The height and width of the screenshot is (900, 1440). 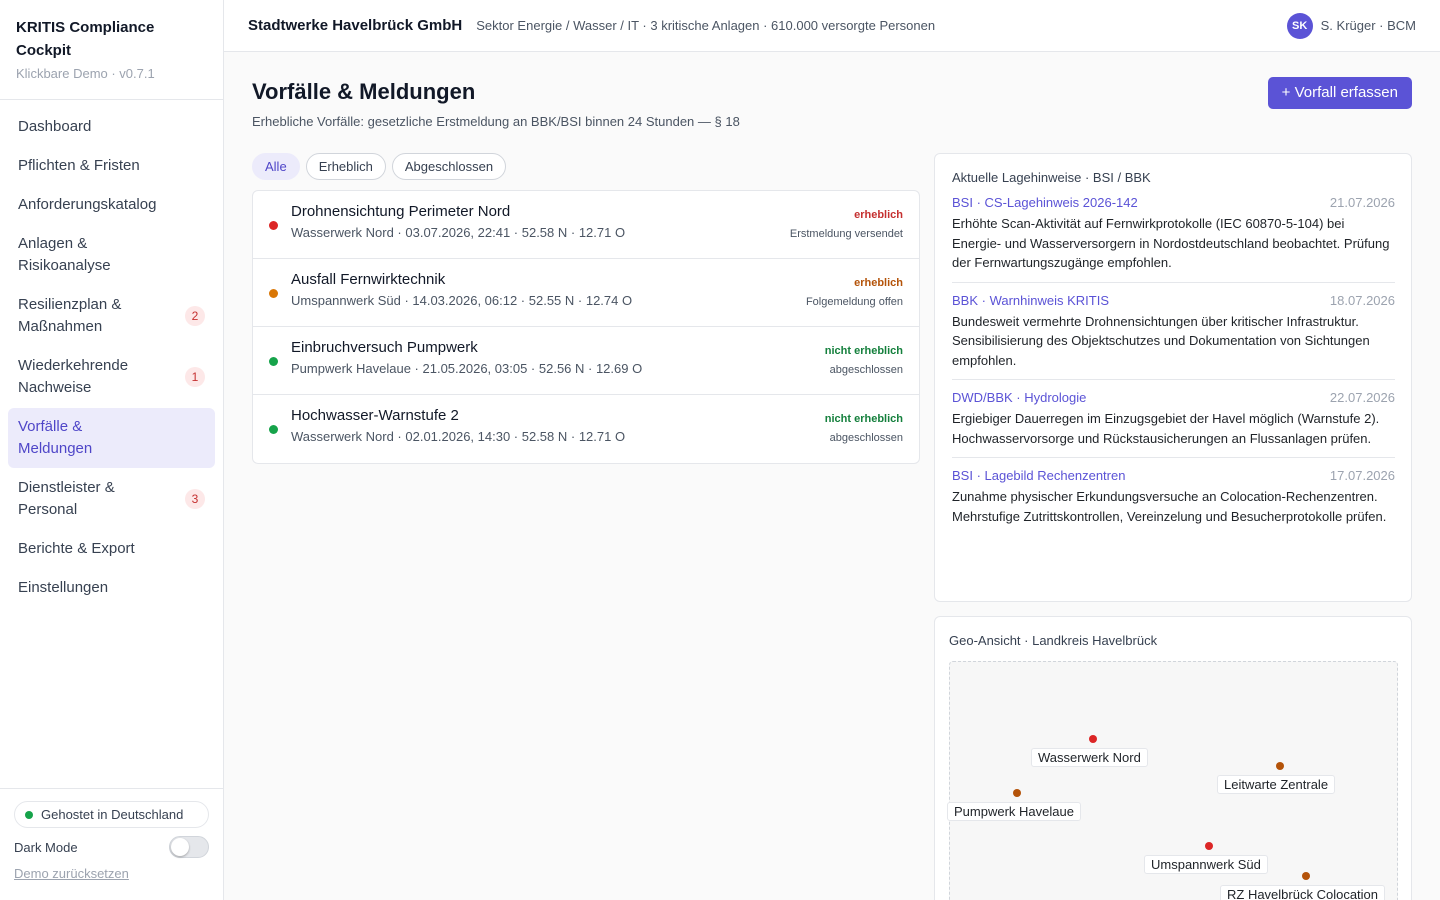 I want to click on sidebar-item-pflichten: Pflichten & Fristen, so click(x=111, y=166).